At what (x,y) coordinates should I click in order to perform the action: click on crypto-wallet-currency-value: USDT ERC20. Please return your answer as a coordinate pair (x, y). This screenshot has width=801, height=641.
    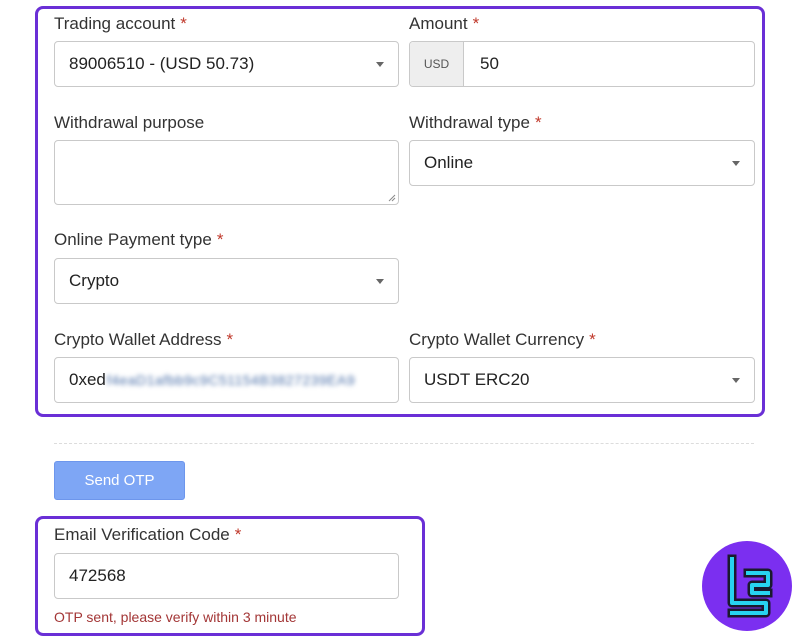
    Looking at the image, I should click on (477, 379).